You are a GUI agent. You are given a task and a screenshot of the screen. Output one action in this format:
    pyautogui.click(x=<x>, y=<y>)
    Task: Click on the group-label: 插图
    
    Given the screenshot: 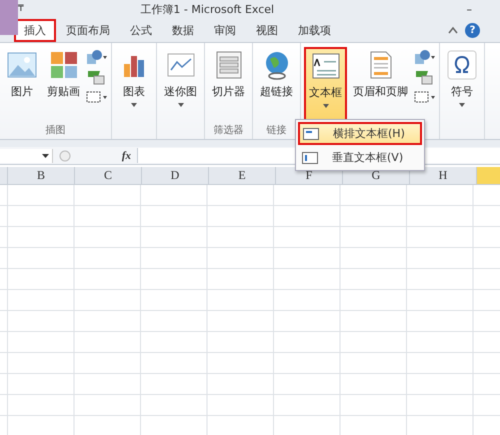 What is the action you would take?
    pyautogui.click(x=56, y=130)
    